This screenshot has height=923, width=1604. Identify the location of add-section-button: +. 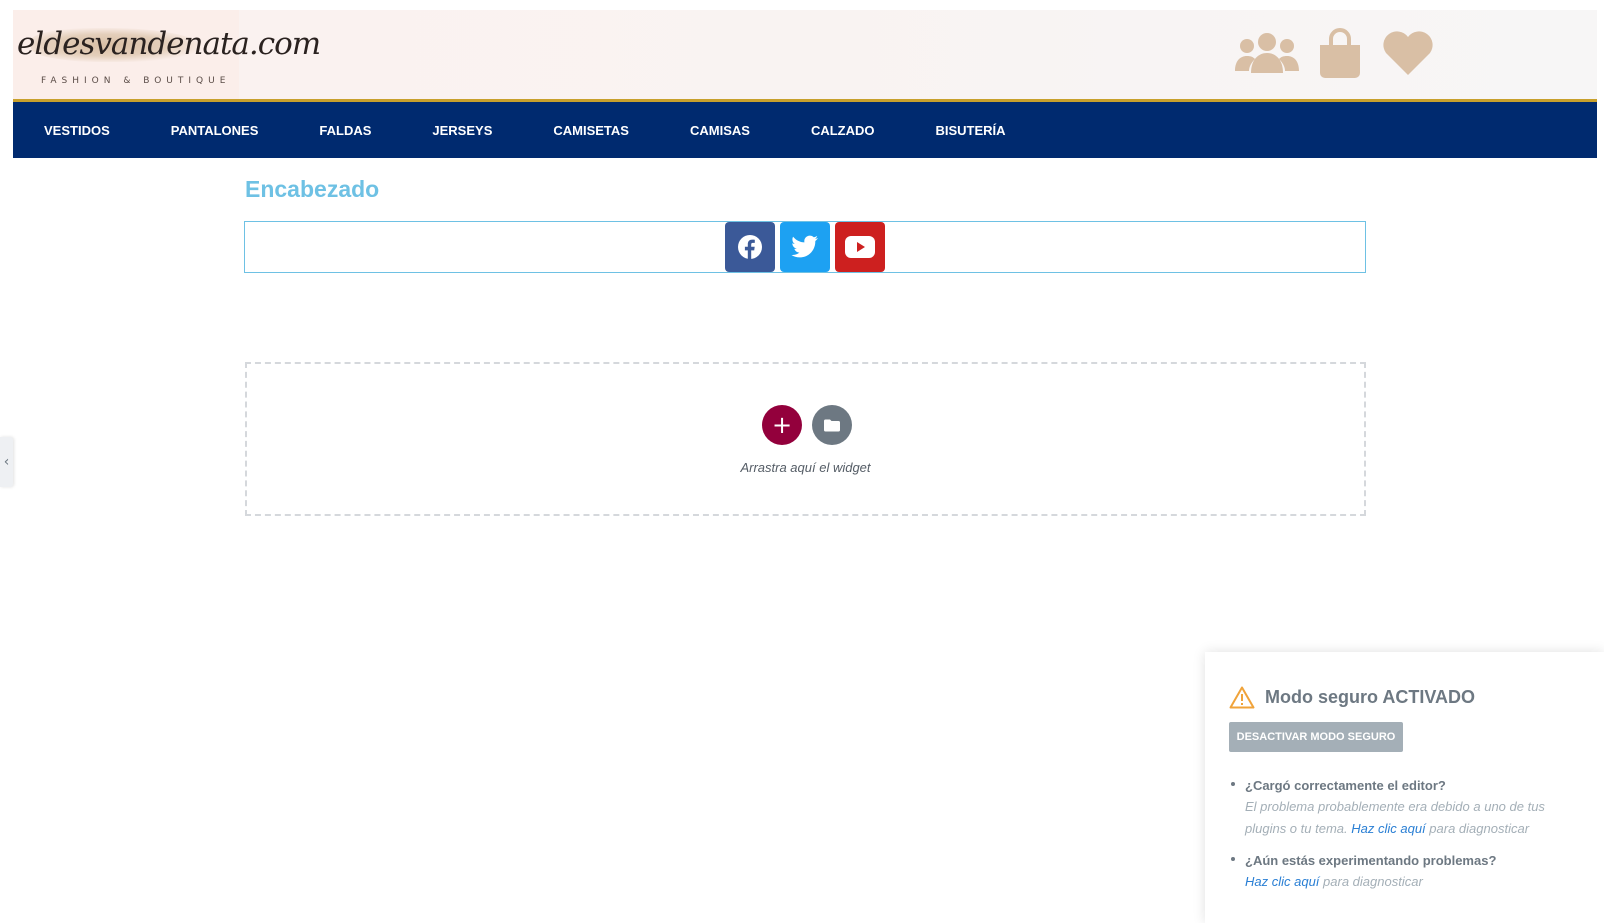
(782, 425).